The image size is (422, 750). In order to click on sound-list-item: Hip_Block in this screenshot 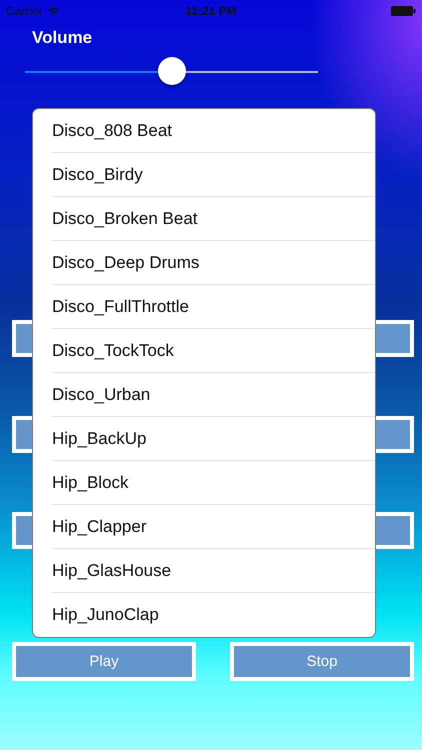, I will do `click(213, 483)`.